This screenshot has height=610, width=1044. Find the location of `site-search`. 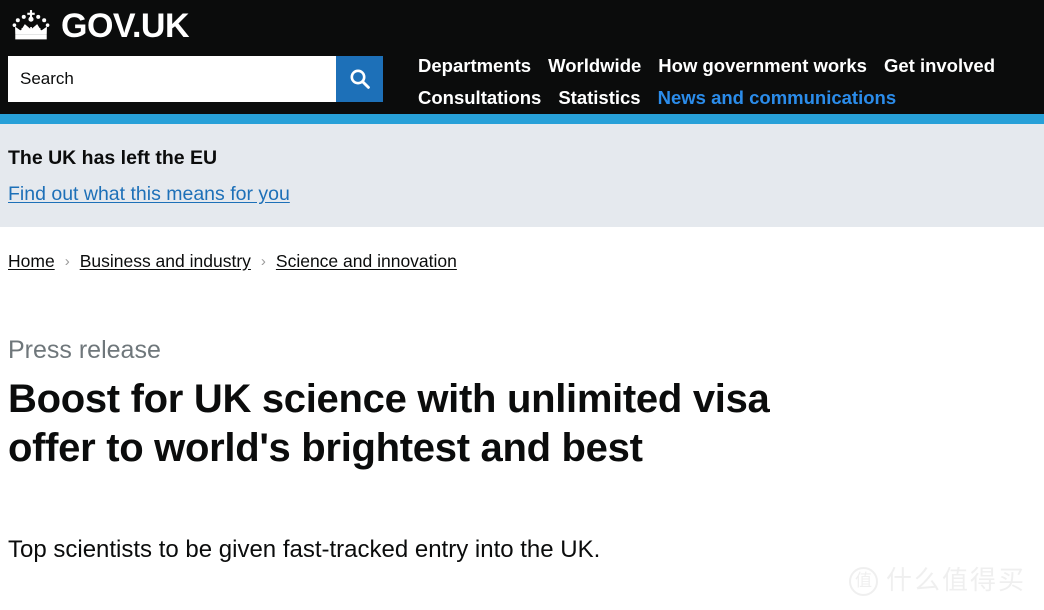

site-search is located at coordinates (195, 79).